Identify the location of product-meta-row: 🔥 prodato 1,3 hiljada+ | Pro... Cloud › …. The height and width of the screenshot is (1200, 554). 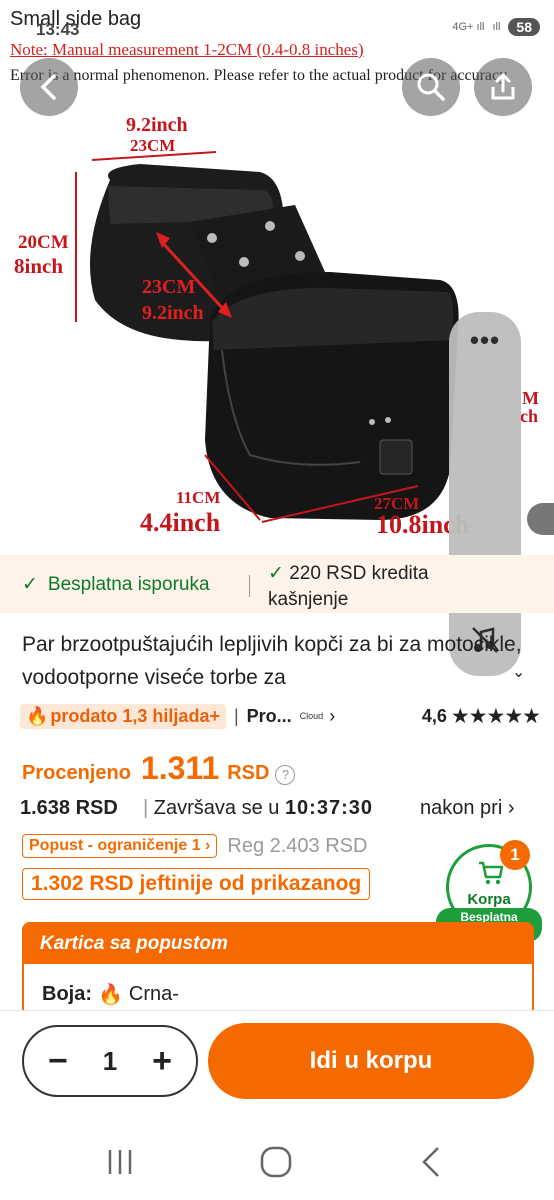
(280, 716).